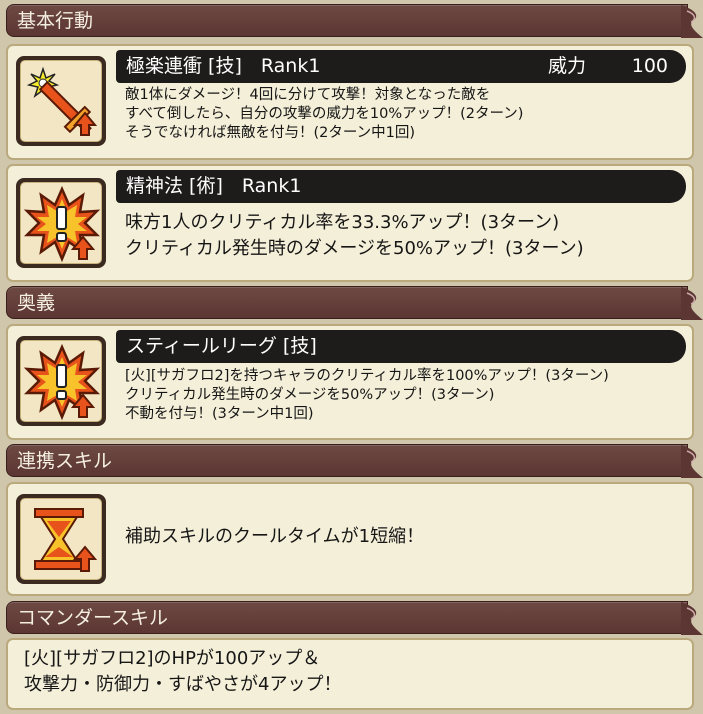  Describe the element at coordinates (354, 303) in the screenshot. I see `section-header-ougi: 奥義` at that location.